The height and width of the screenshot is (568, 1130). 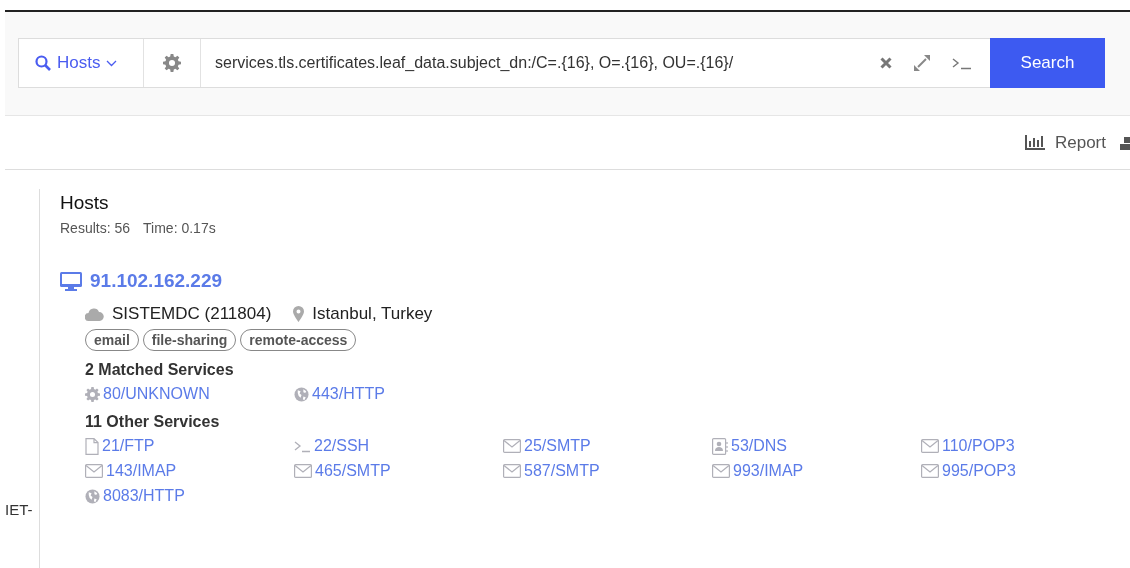 What do you see at coordinates (179, 228) in the screenshot?
I see `query-time: Time: 0.17s` at bounding box center [179, 228].